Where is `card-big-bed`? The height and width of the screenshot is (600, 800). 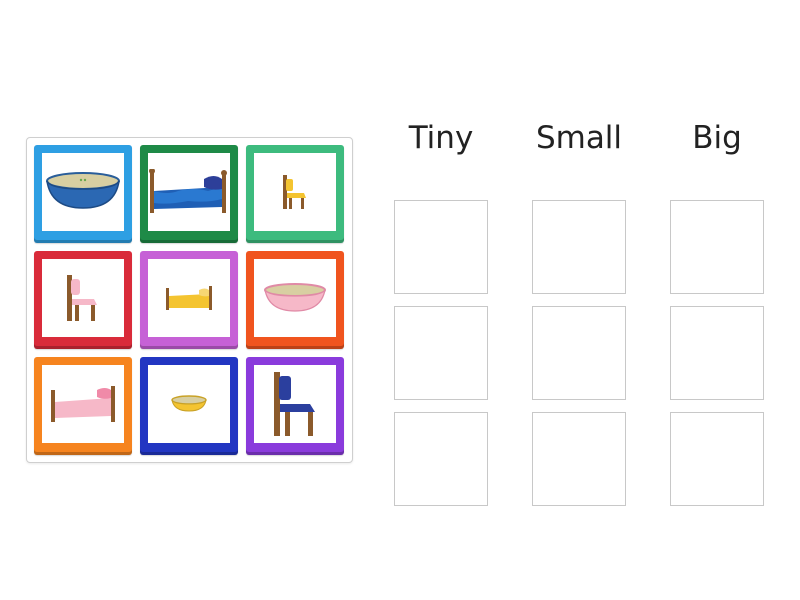 card-big-bed is located at coordinates (83, 406).